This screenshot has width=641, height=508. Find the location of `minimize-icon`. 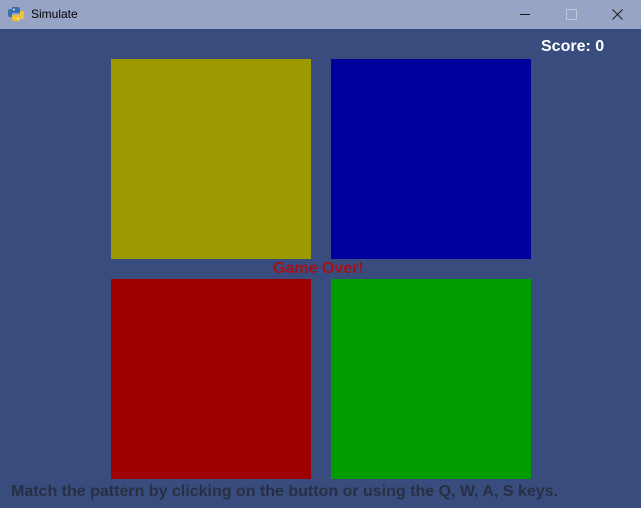

minimize-icon is located at coordinates (525, 14).